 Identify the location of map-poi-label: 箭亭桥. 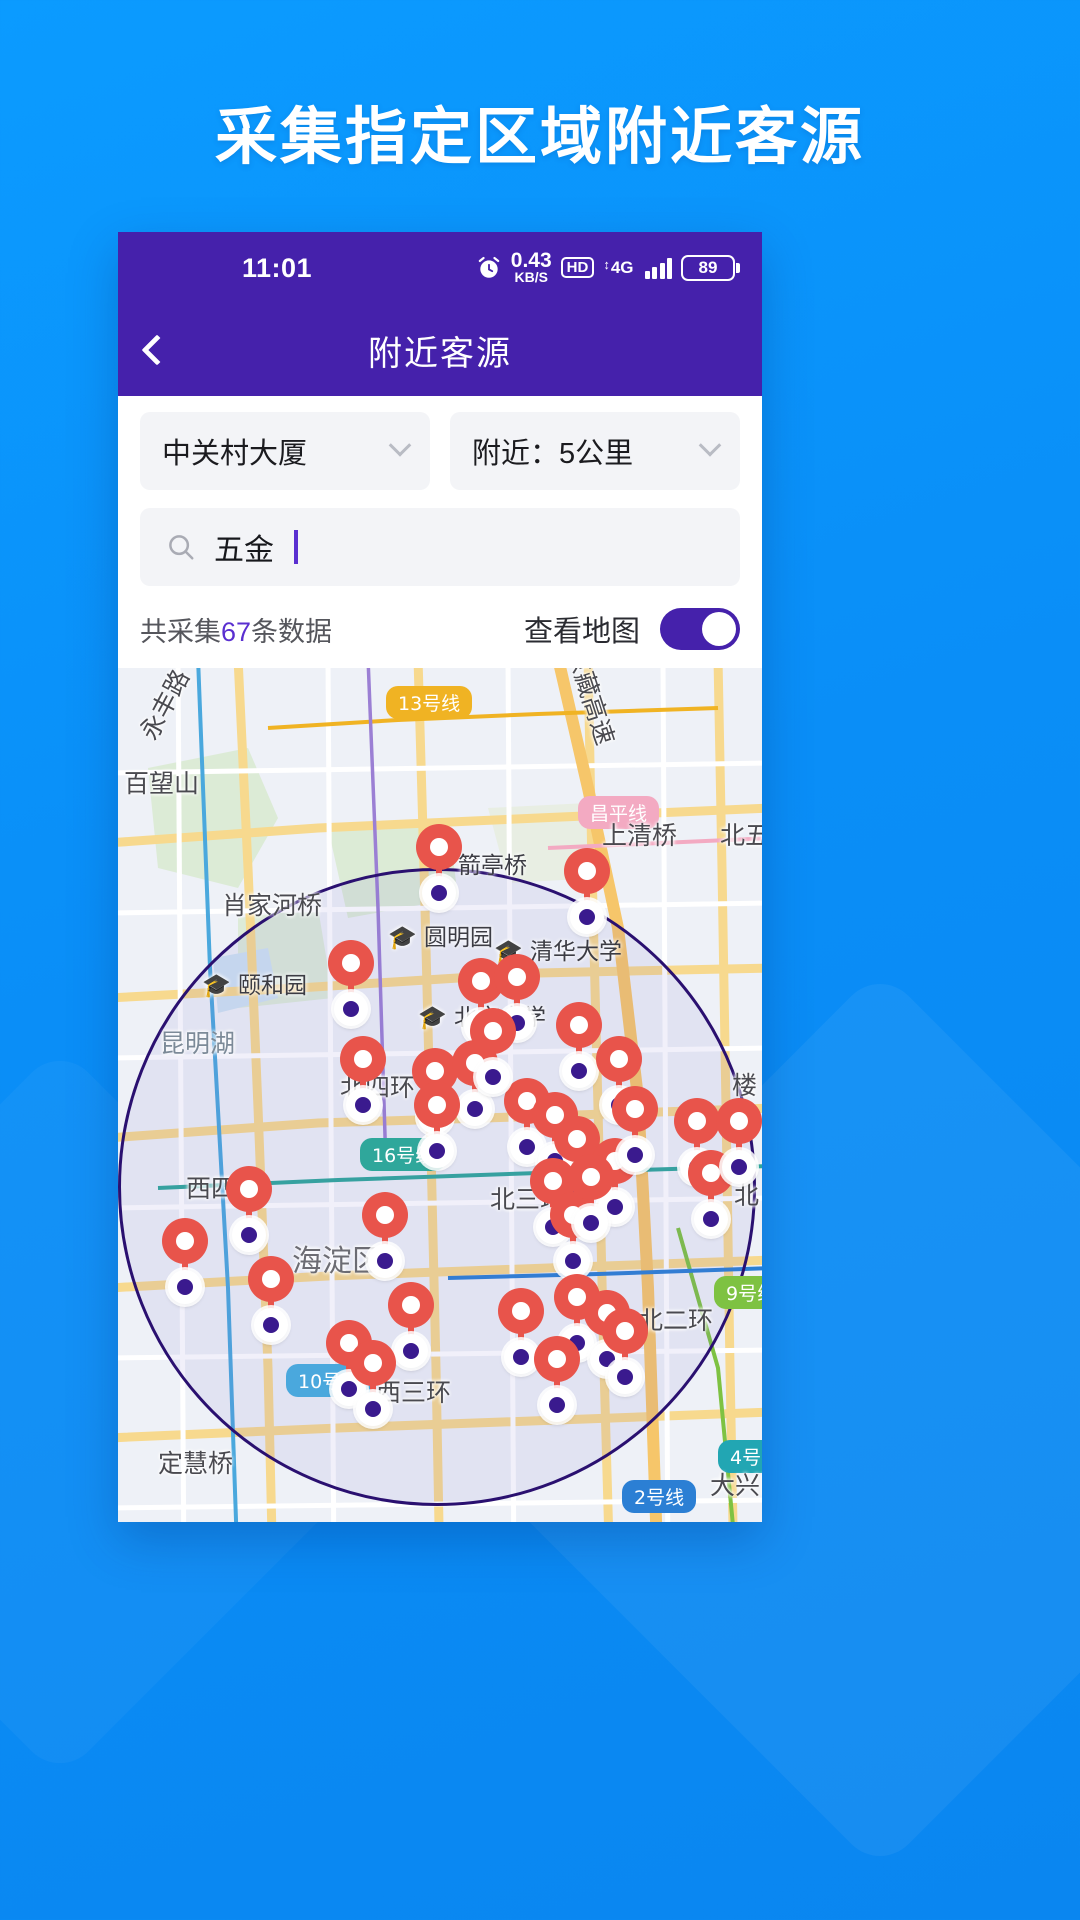
(492, 866).